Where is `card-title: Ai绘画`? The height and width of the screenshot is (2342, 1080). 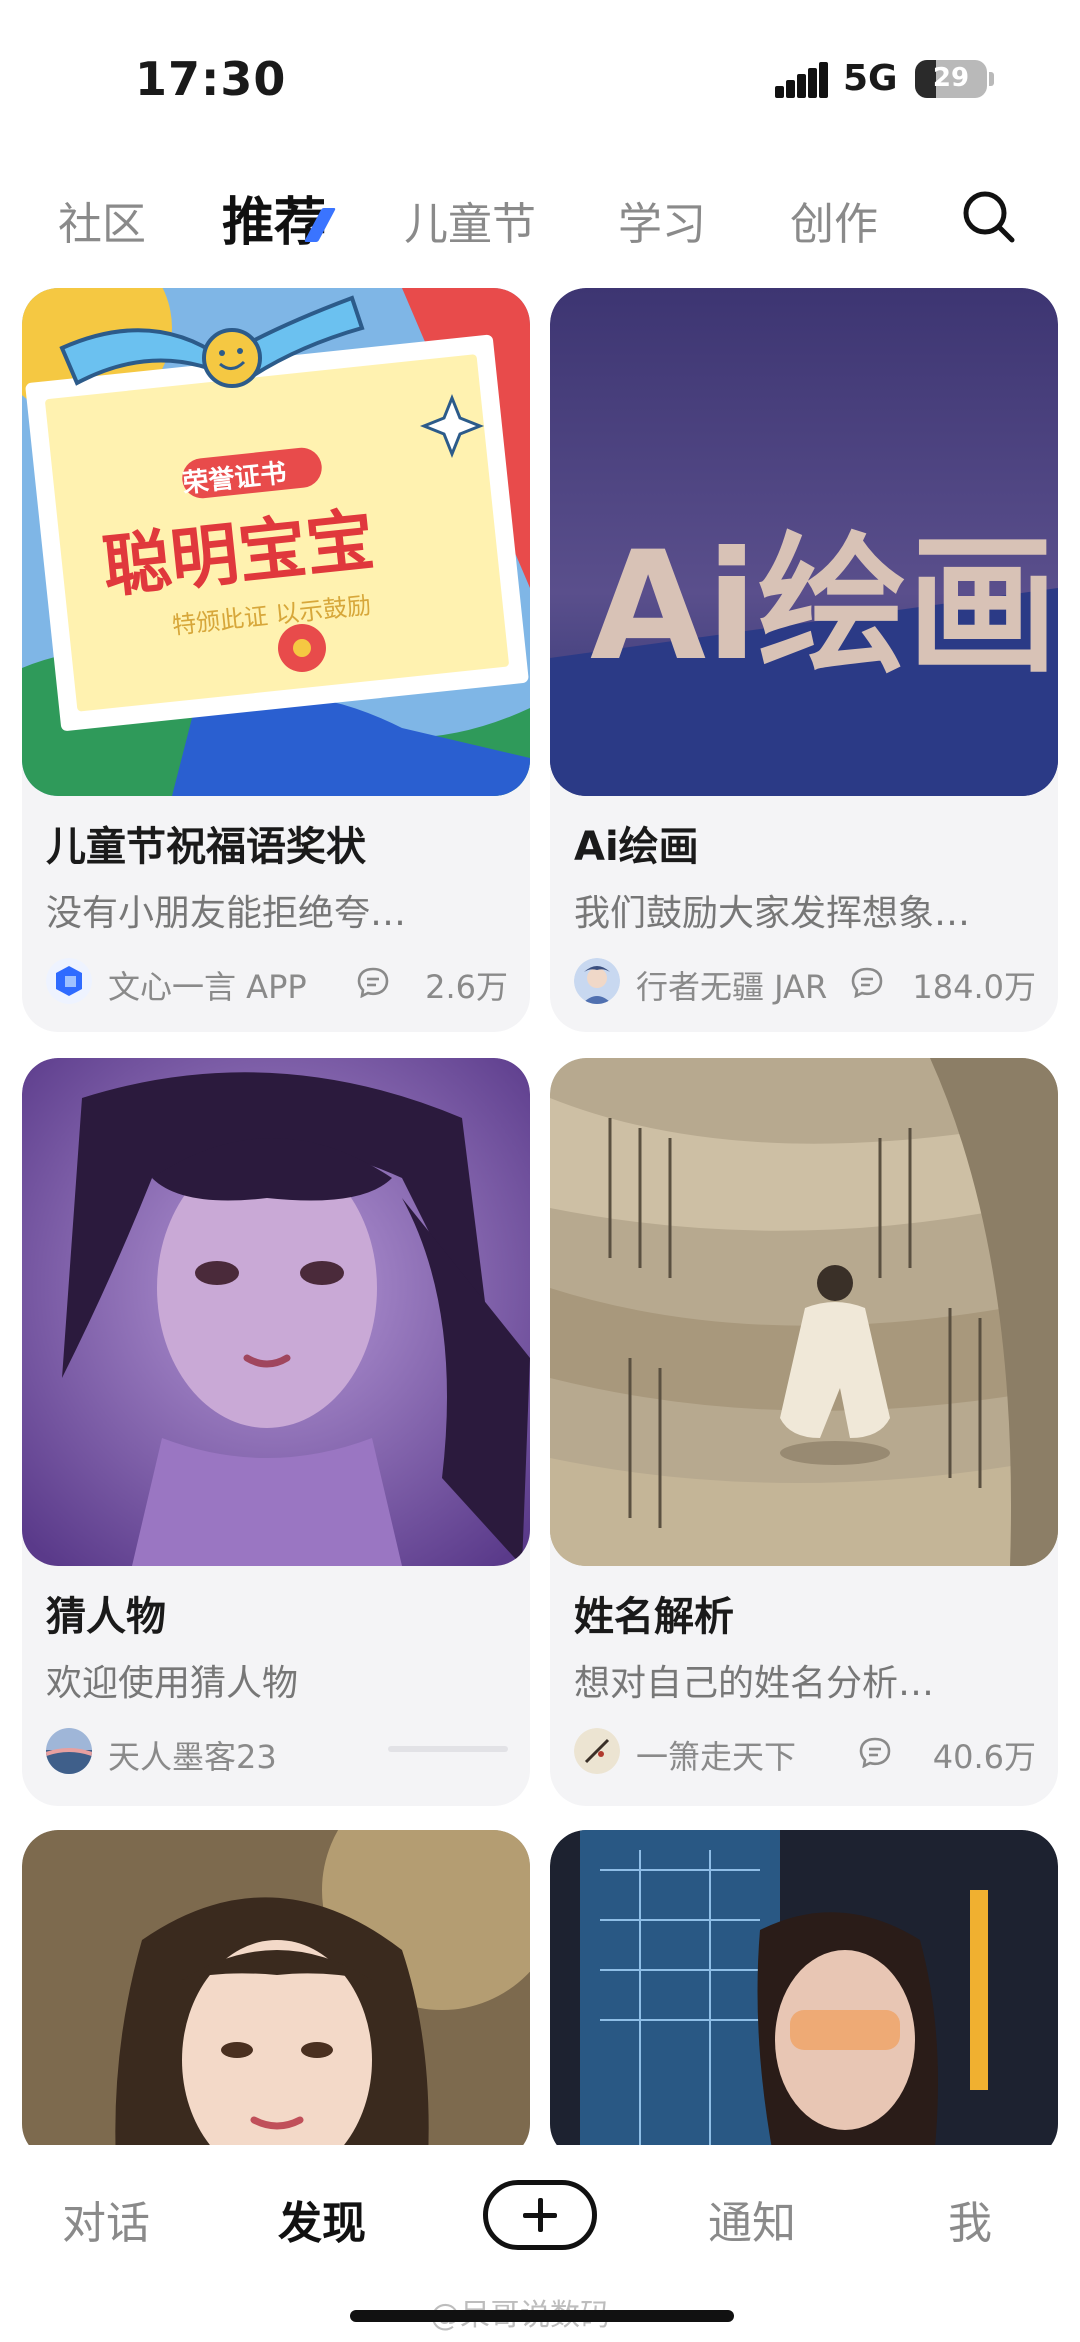 card-title: Ai绘画 is located at coordinates (636, 847).